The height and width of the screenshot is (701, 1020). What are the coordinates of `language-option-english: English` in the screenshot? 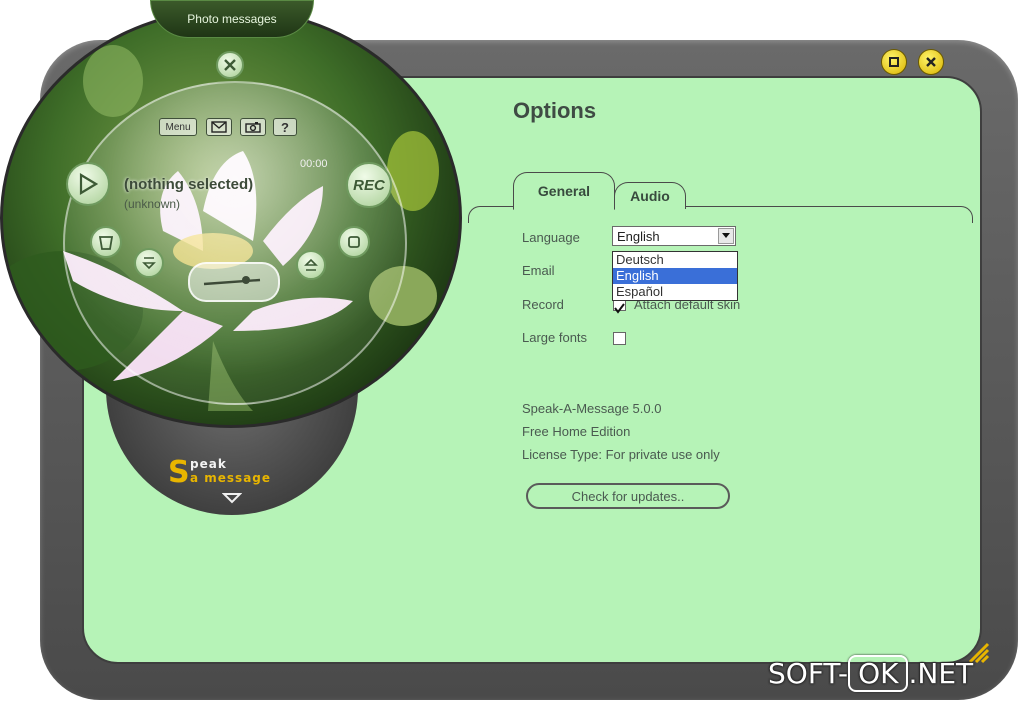 It's located at (675, 276).